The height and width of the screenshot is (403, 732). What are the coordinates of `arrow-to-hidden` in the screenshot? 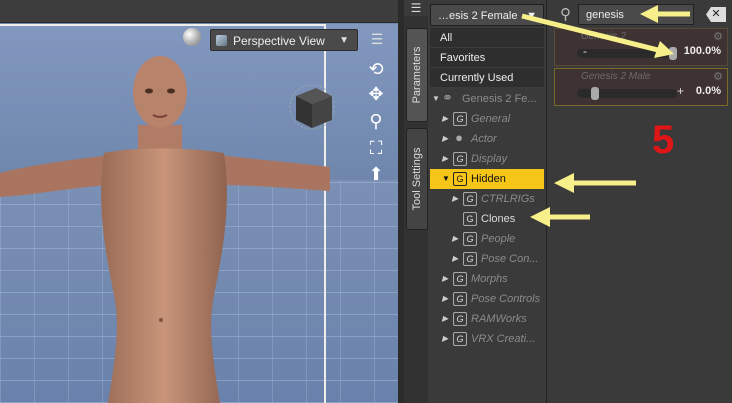 It's located at (595, 183).